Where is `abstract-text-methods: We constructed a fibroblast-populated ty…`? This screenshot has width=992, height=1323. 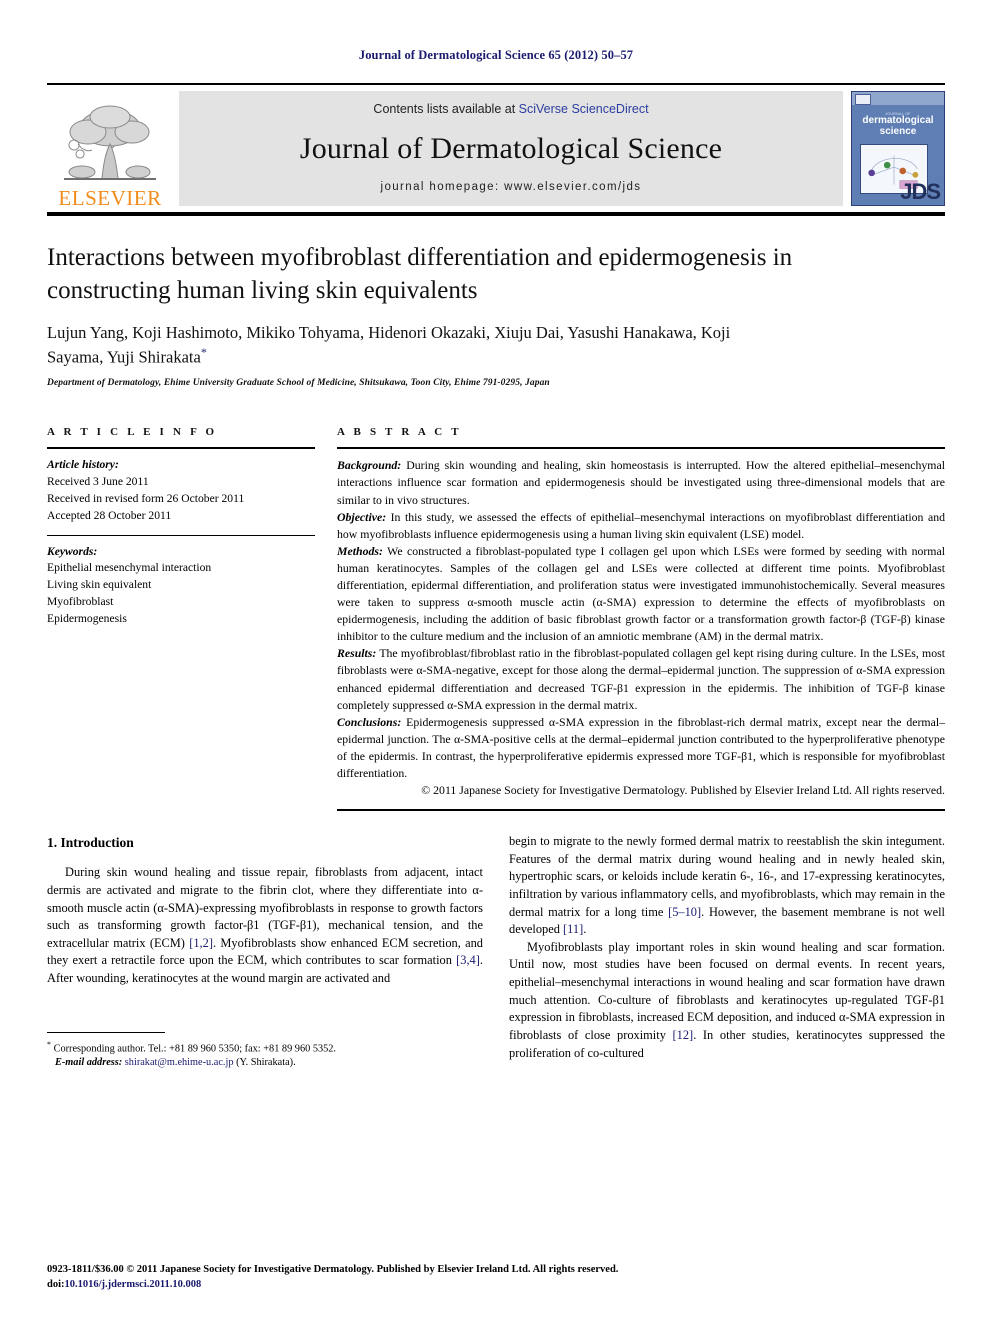
abstract-text-methods: We constructed a fibroblast-populated ty… is located at coordinates (641, 593).